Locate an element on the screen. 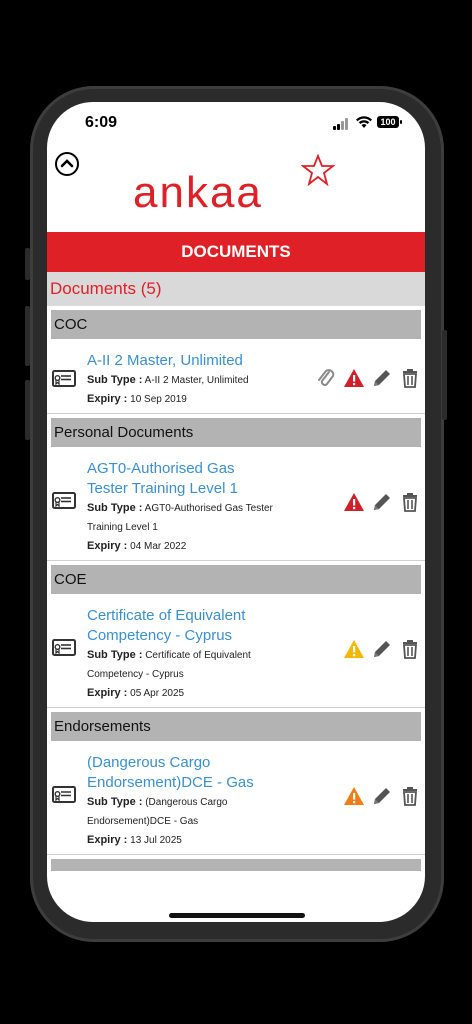 The height and width of the screenshot is (1024, 472). section-header: COE is located at coordinates (236, 579).